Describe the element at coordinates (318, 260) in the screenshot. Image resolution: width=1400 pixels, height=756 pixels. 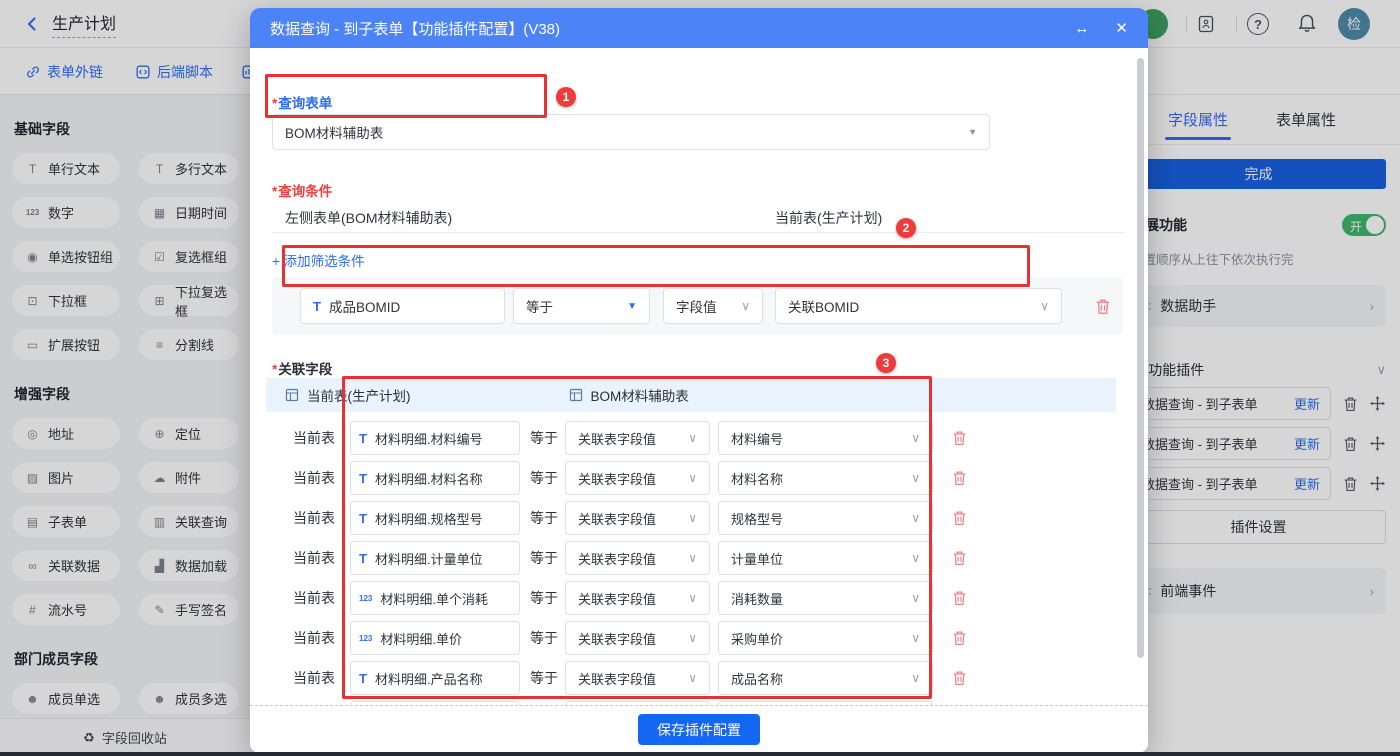
I see `add-filter-condition-link: + 添加筛选条件` at that location.